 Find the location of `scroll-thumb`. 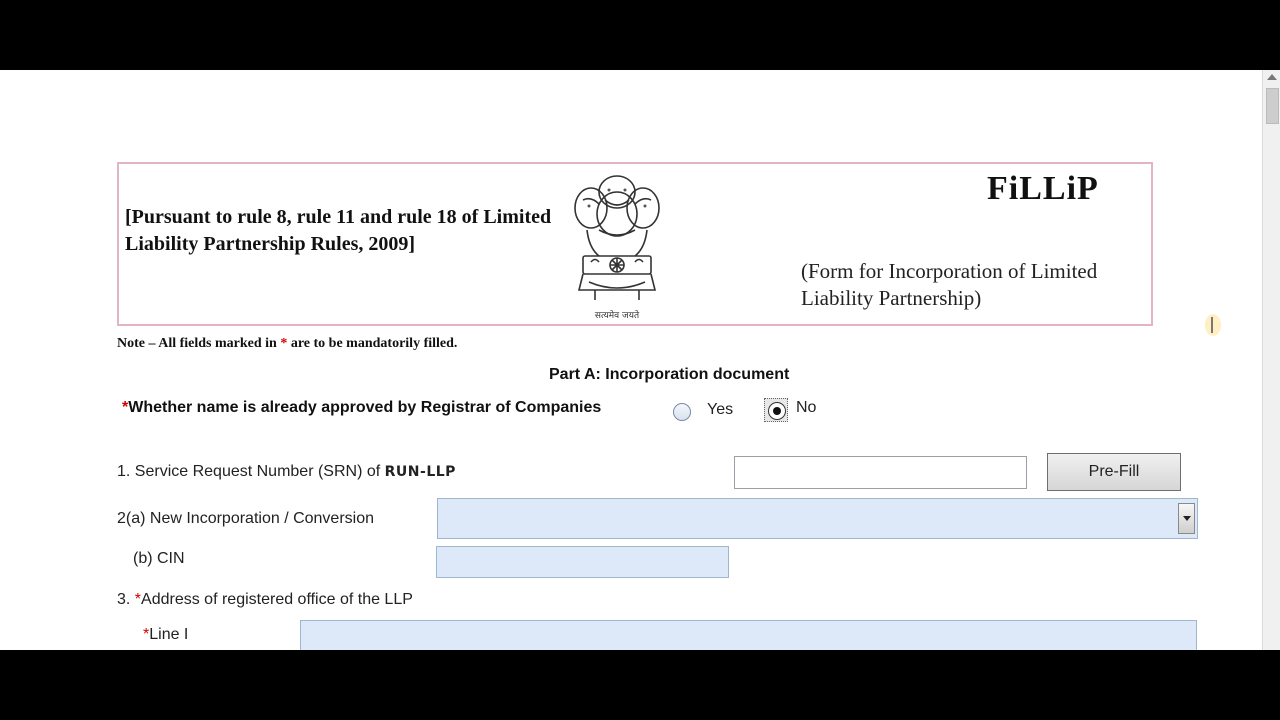

scroll-thumb is located at coordinates (1272, 106).